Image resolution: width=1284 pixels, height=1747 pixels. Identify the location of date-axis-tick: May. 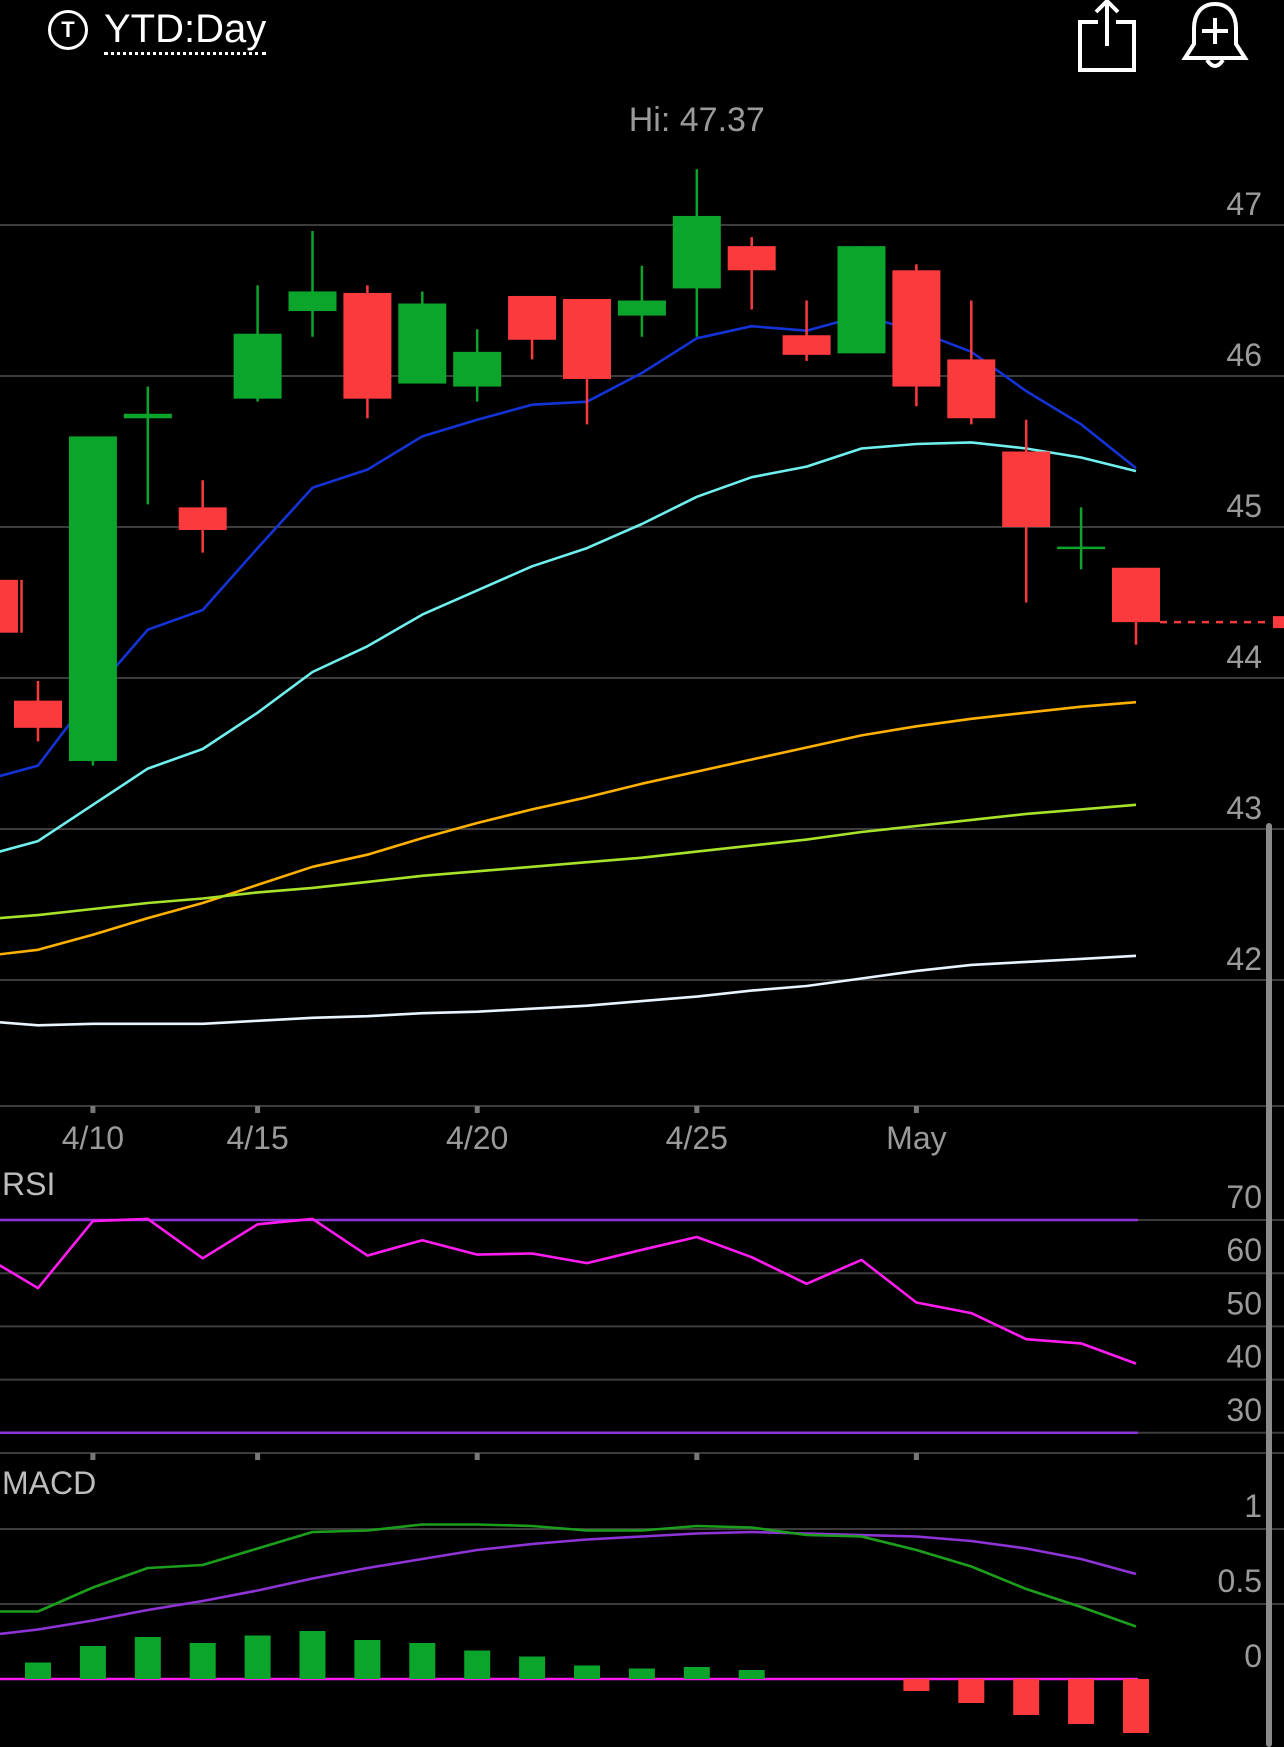
(916, 1138).